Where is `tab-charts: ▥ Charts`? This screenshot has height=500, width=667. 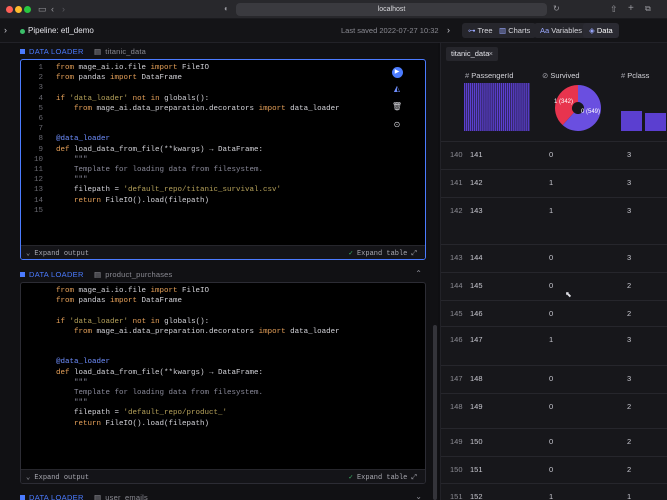
tab-charts: ▥ Charts is located at coordinates (515, 30).